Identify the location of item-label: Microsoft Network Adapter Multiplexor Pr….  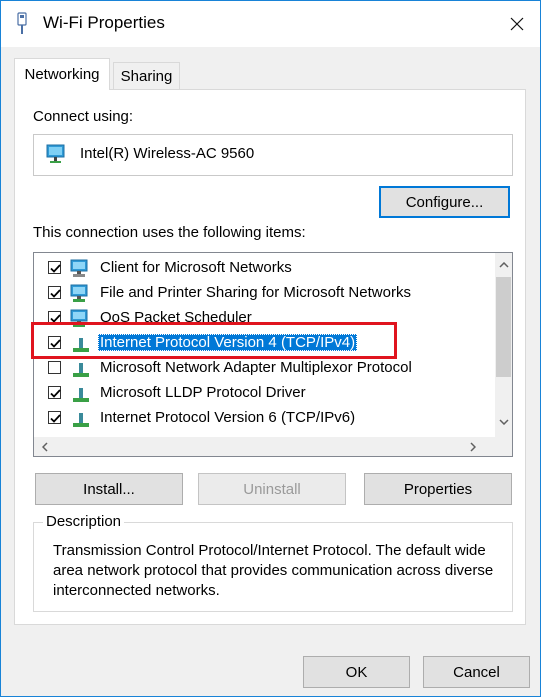
(256, 367).